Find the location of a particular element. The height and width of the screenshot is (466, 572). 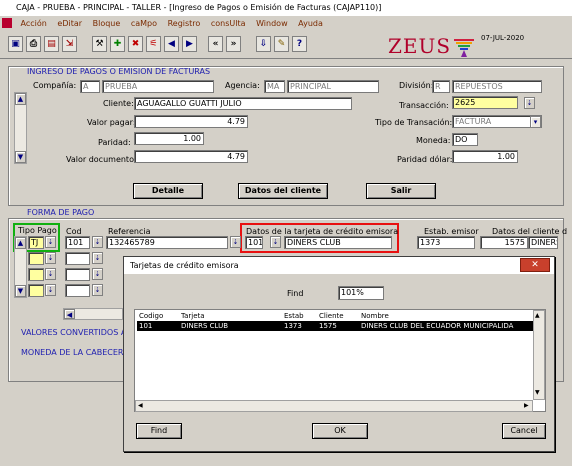

tipo-pago-lov-icon: ⇣ is located at coordinates (50, 242).